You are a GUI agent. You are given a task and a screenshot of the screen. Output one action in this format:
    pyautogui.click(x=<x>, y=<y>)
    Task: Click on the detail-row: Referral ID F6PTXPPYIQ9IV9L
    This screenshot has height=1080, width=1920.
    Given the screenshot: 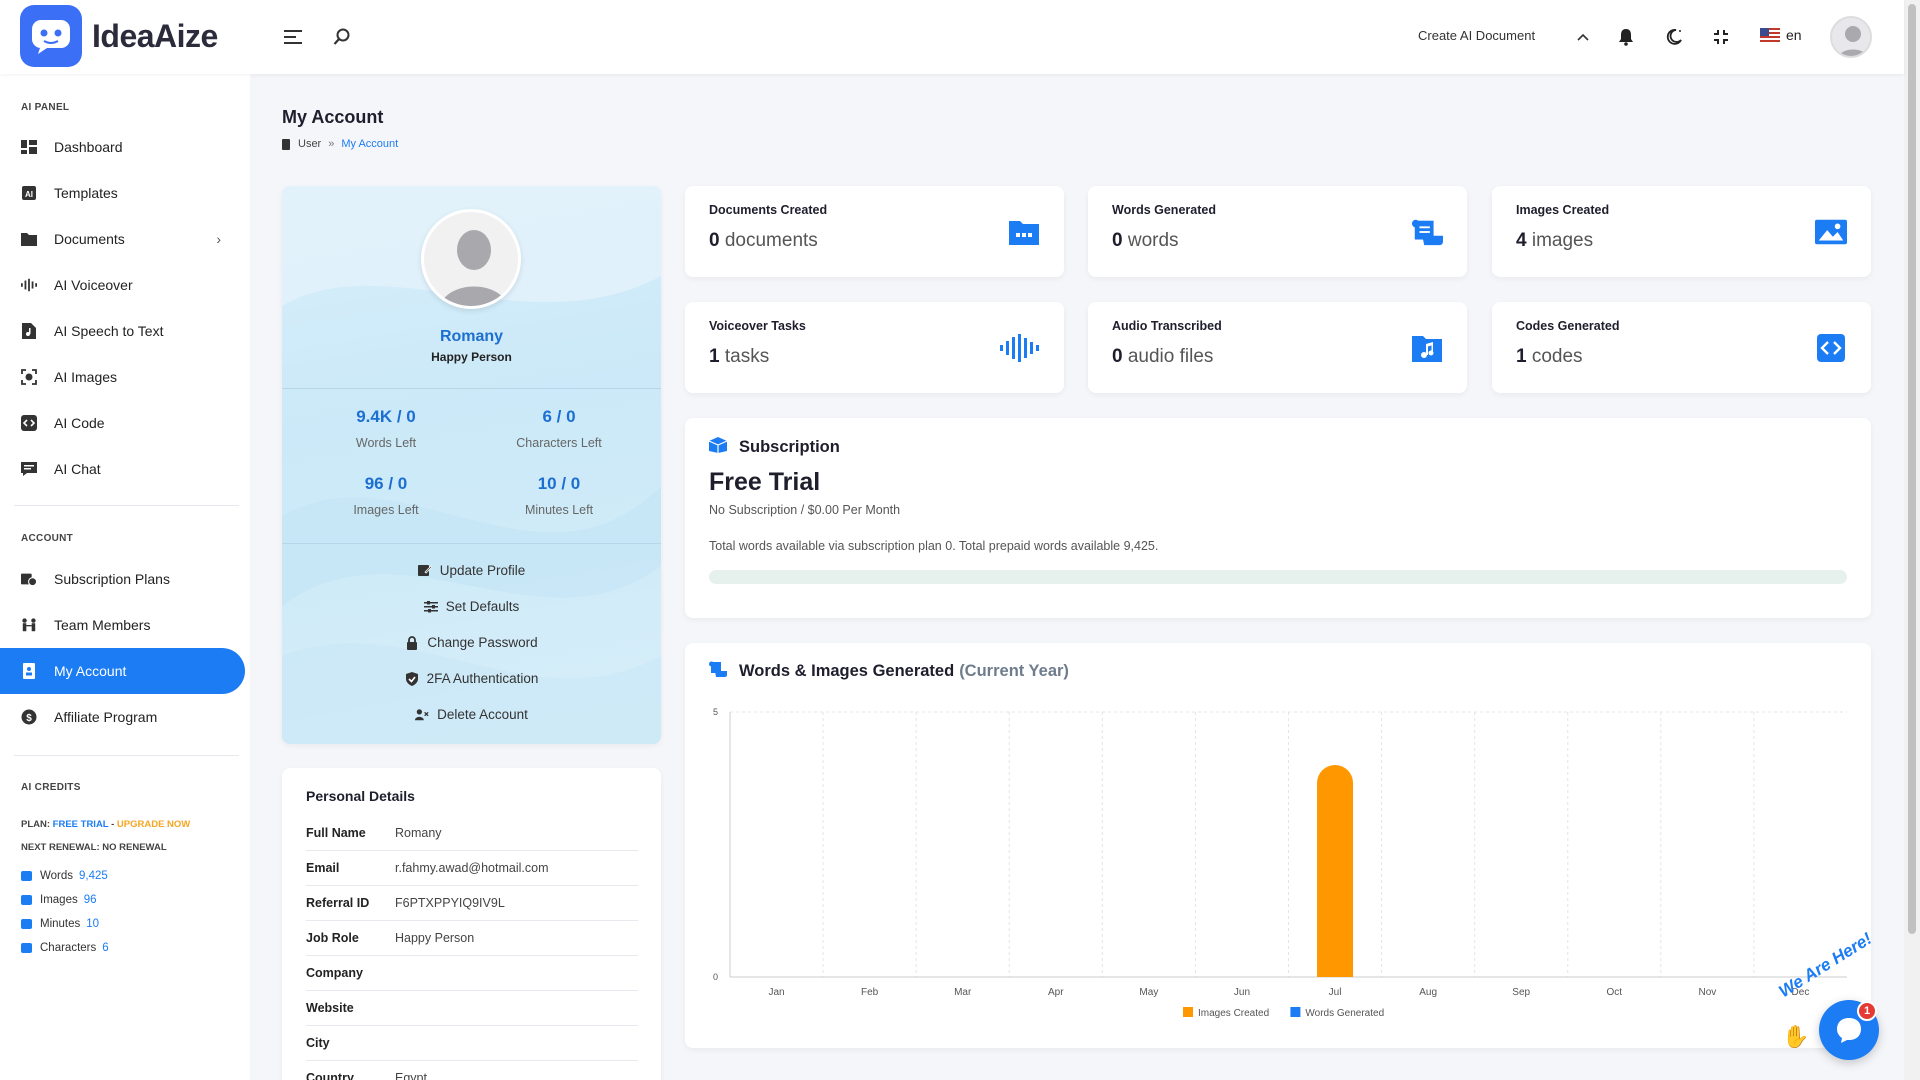 What is the action you would take?
    pyautogui.click(x=472, y=903)
    